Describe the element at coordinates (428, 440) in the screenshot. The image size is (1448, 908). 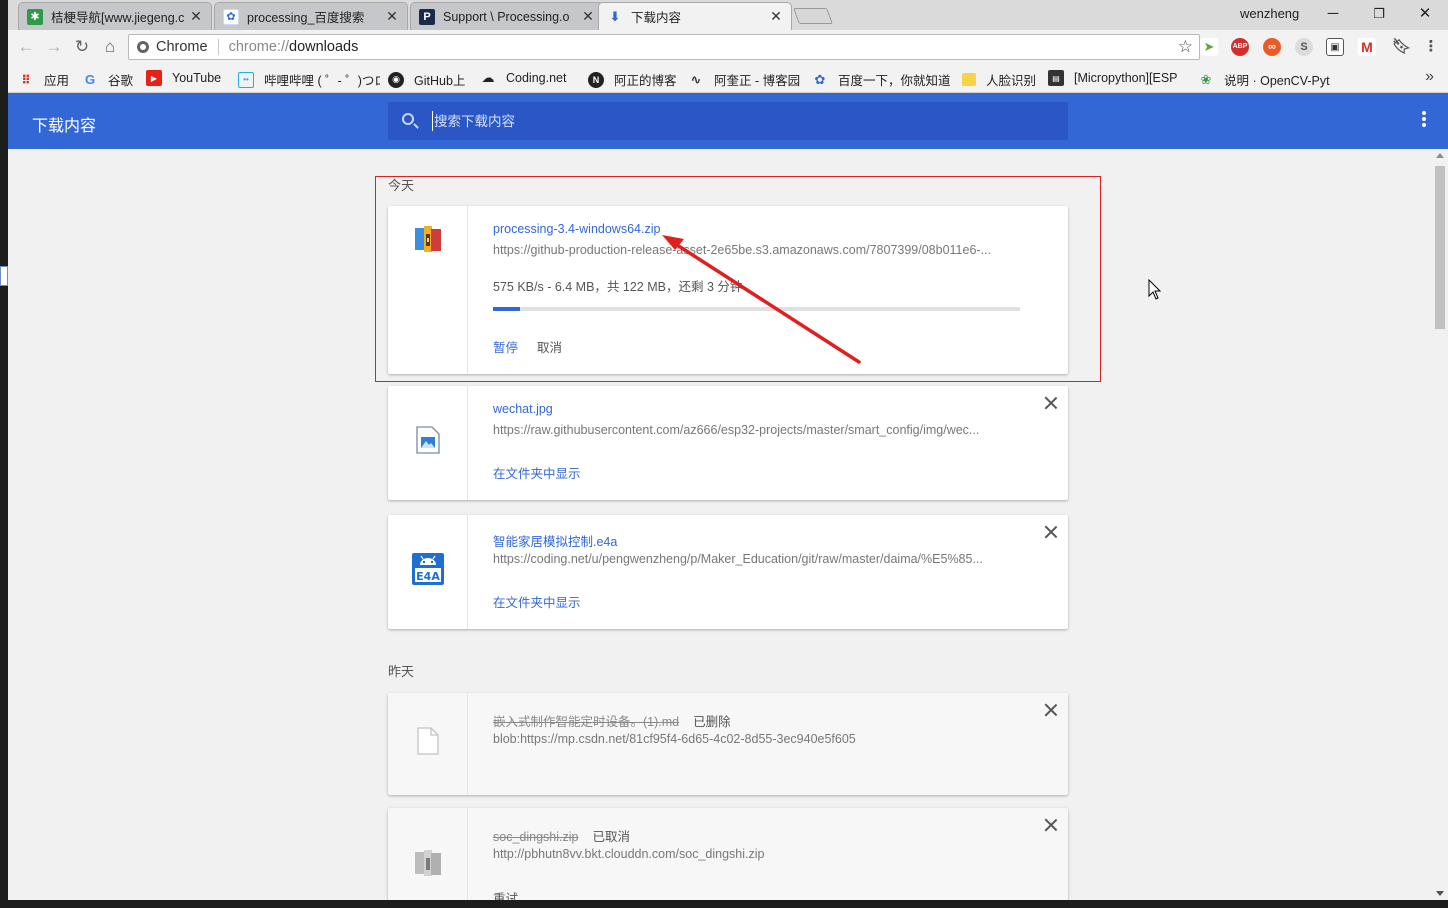
I see `image-file-icon` at that location.